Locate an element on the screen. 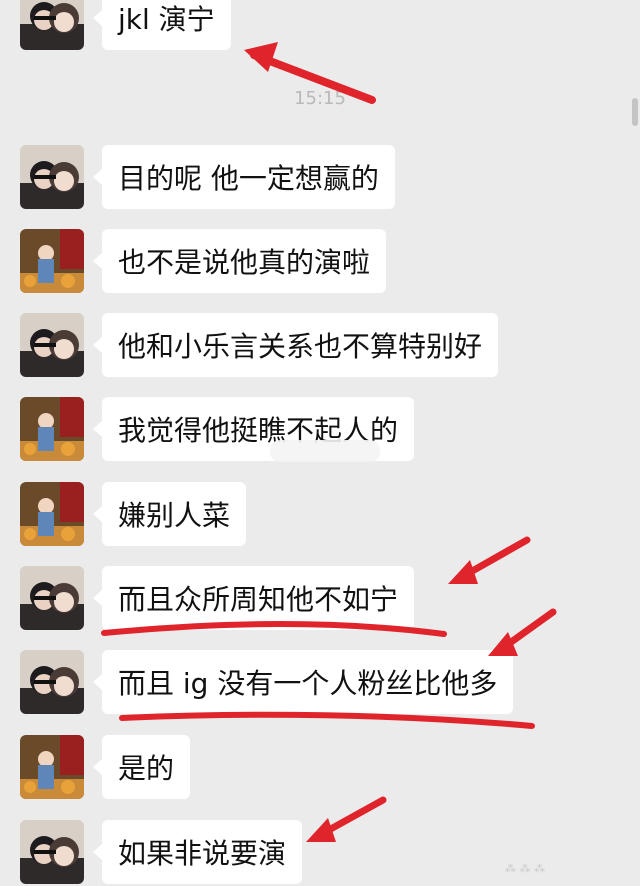 The width and height of the screenshot is (640, 886). message-bubble: 而且 ig 没有一个人粉丝比他多 is located at coordinates (303, 682).